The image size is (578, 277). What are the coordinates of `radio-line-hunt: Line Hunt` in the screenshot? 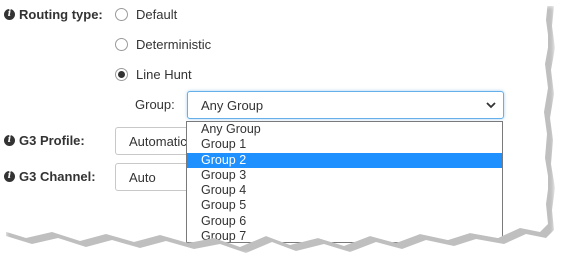 It's located at (153, 74).